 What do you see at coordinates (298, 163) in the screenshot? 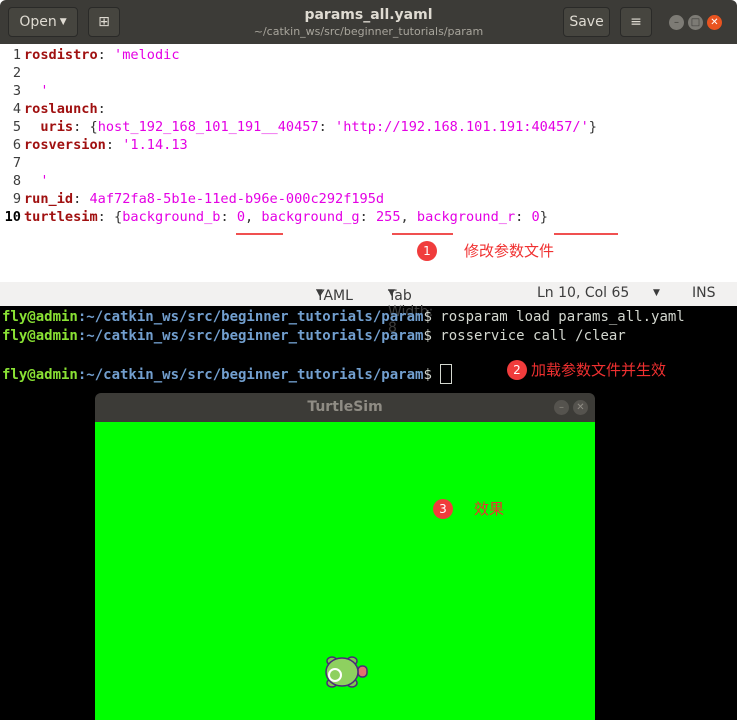
I see `code-line: 7` at bounding box center [298, 163].